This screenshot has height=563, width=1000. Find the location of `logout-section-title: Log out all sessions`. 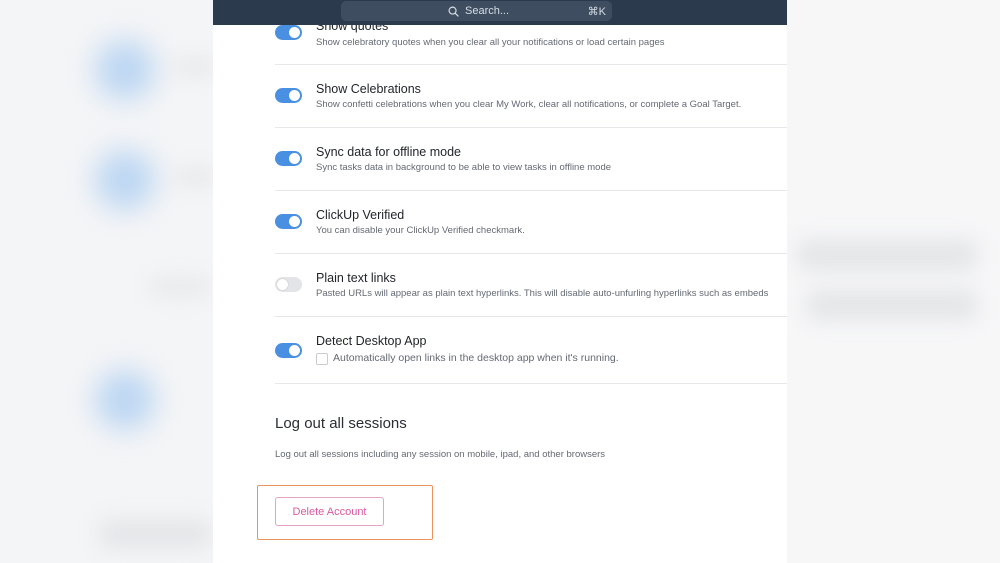

logout-section-title: Log out all sessions is located at coordinates (341, 423).